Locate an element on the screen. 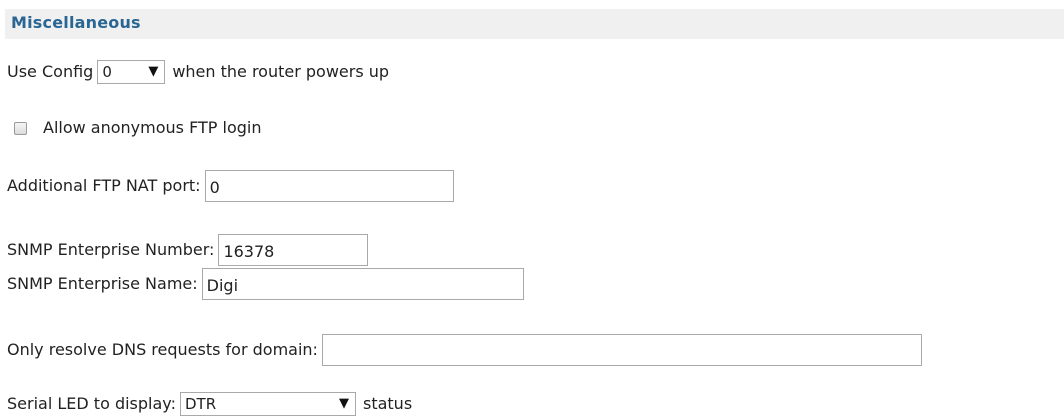 The image size is (1064, 417). dns-domain-row: Only resolve DNS requests for domain: is located at coordinates (464, 350).